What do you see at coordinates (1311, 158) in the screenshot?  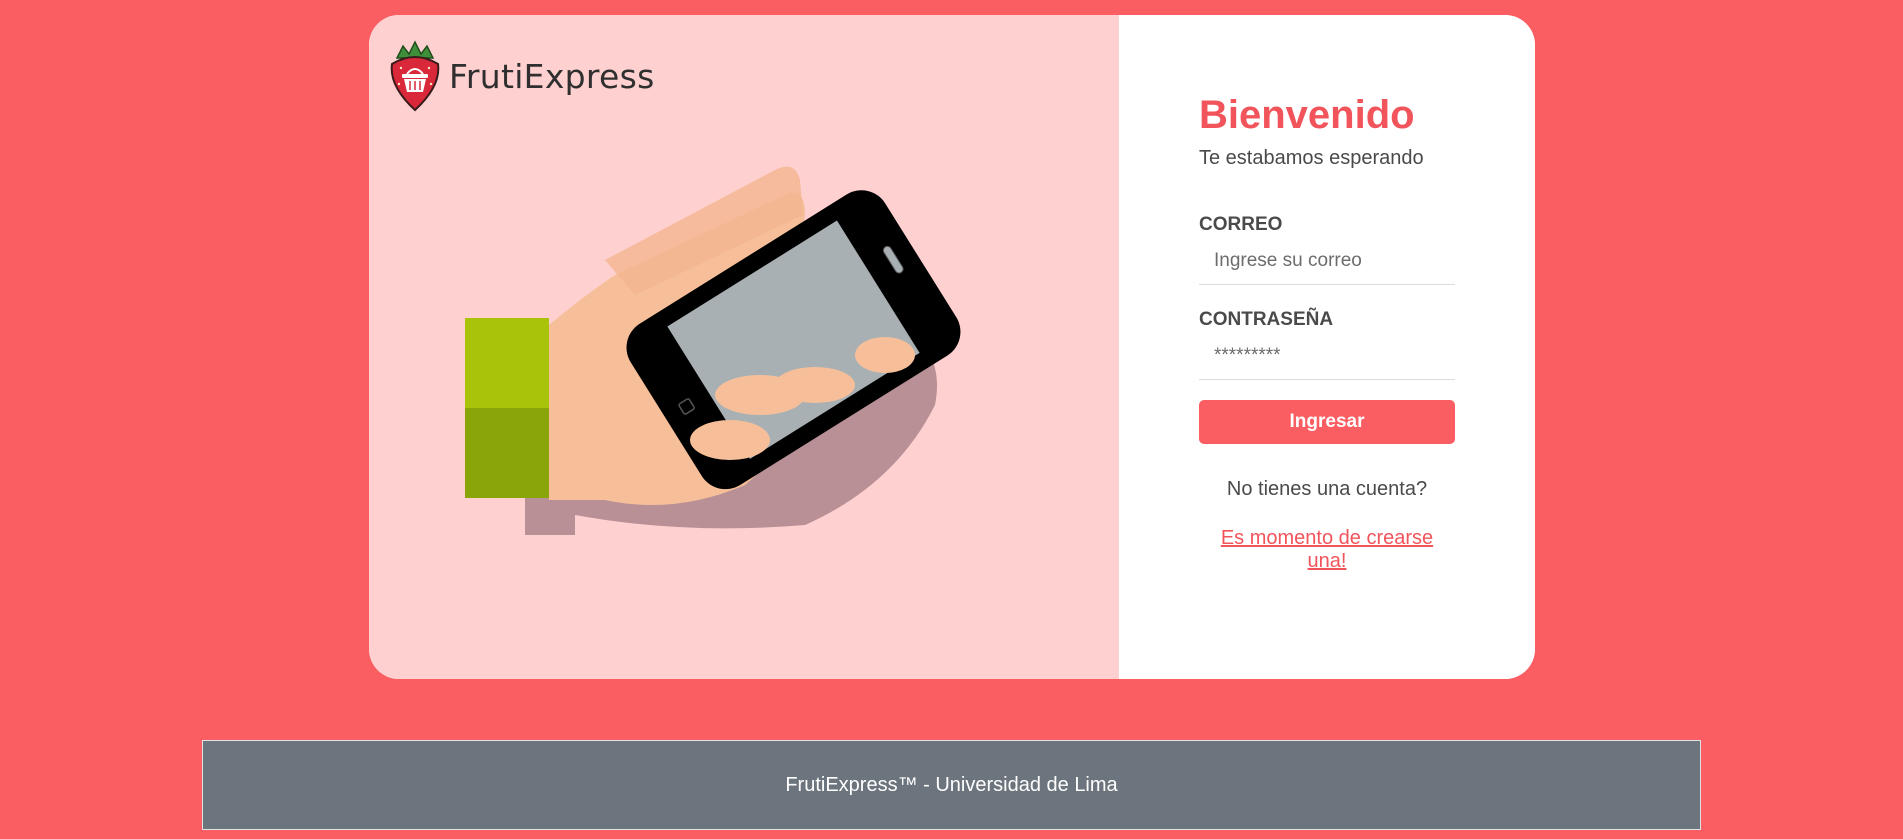 I see `welcome-subtitle: Te estabamos esperando` at bounding box center [1311, 158].